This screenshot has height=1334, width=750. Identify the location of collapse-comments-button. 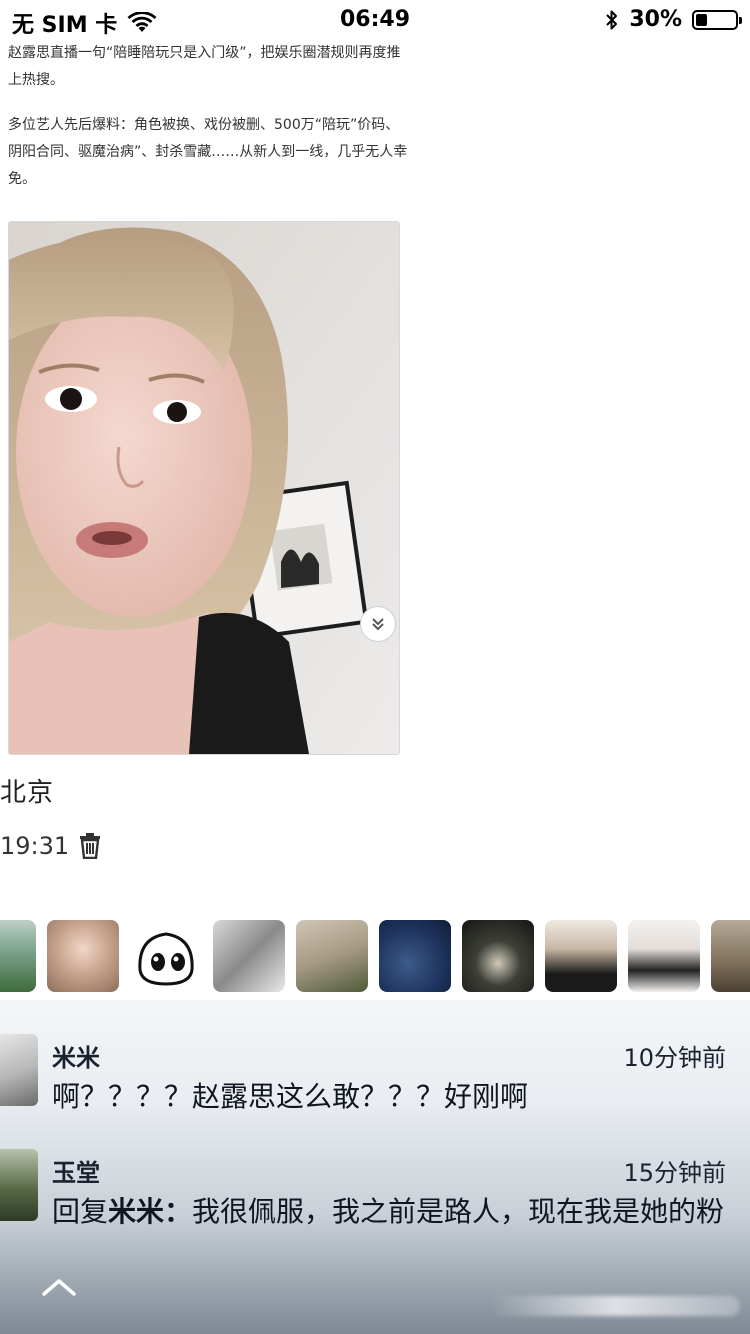
(59, 1288).